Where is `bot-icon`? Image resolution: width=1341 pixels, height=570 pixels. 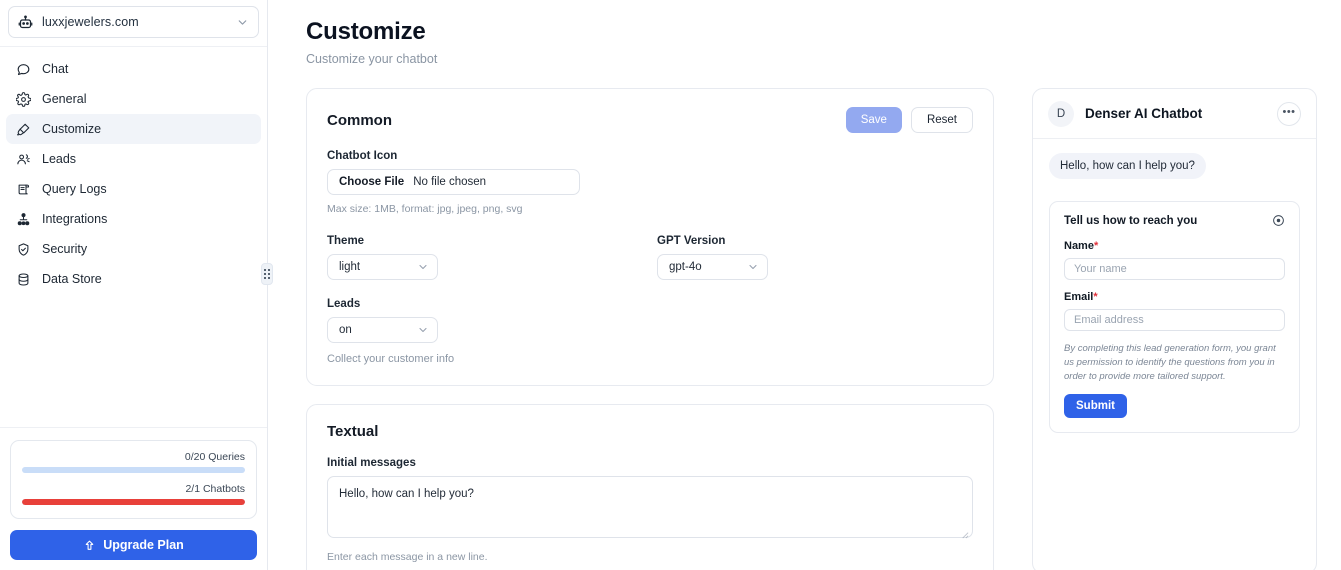
bot-icon is located at coordinates (25, 21).